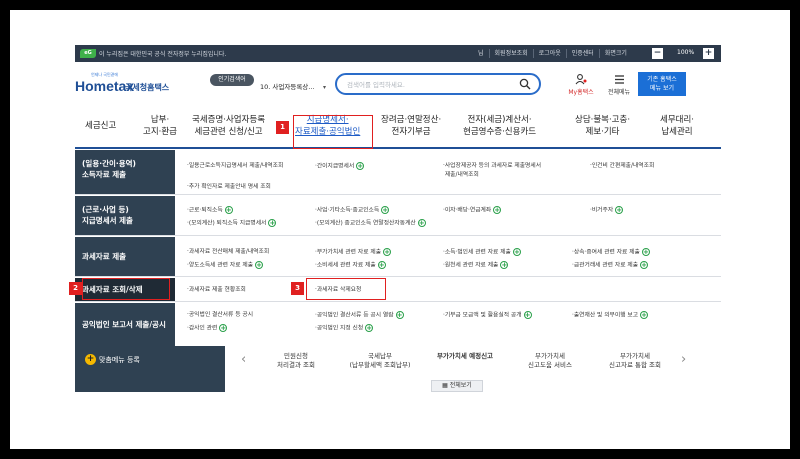 Image resolution: width=800 pixels, height=459 pixels. Describe the element at coordinates (482, 253) in the screenshot. I see `menu-link: ·소득·법인세 관련 자료 제출 +` at that location.